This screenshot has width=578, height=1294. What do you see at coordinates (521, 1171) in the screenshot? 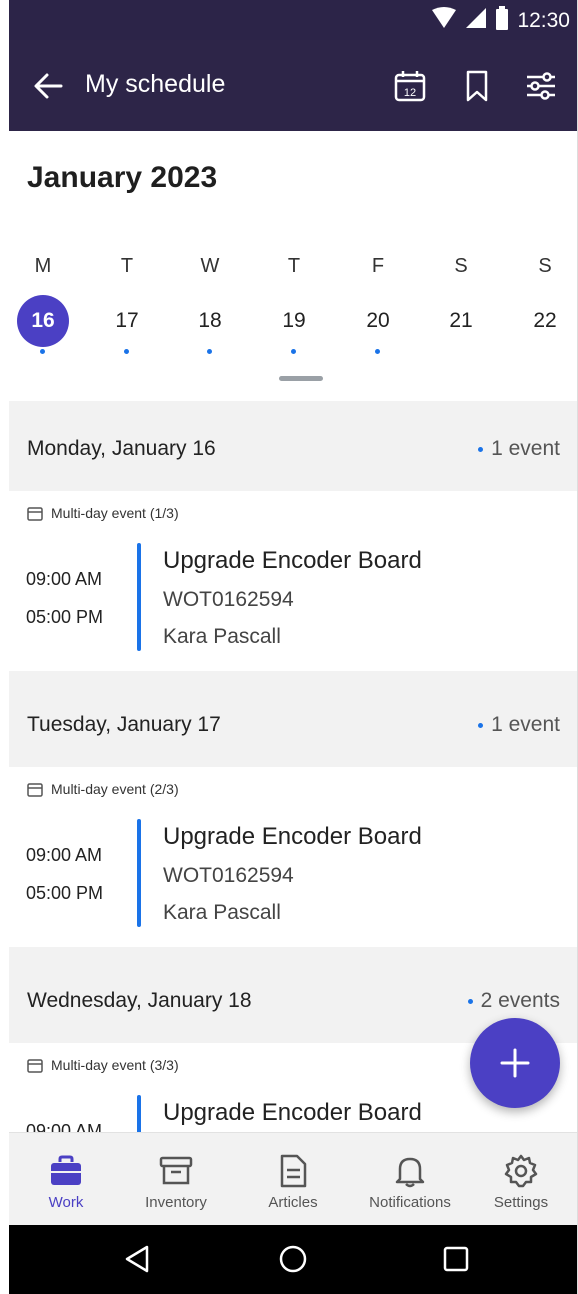
I see `gear-icon` at bounding box center [521, 1171].